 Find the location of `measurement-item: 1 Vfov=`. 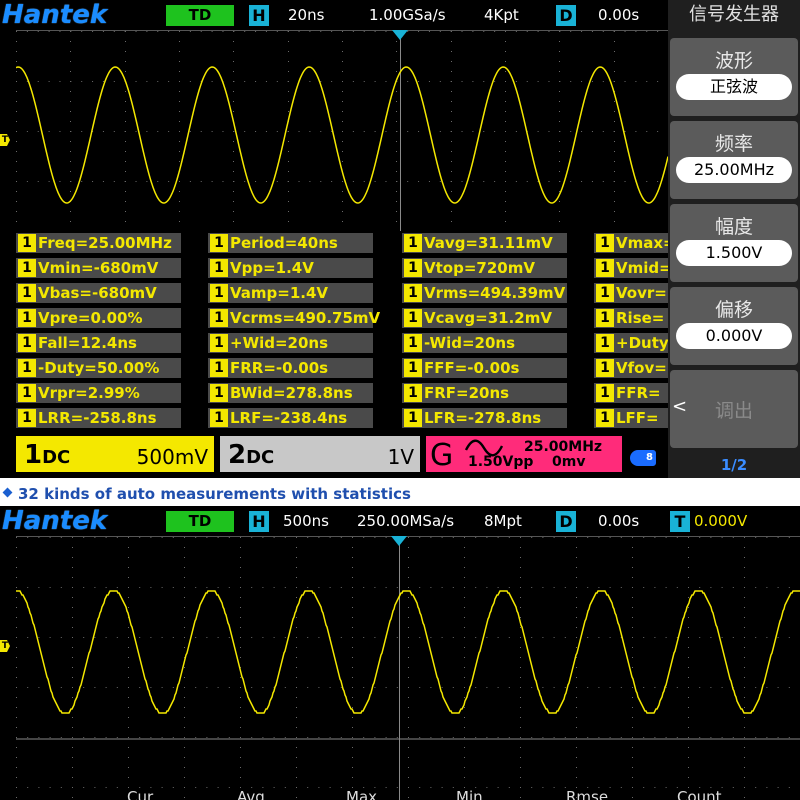

measurement-item: 1 Vfov= is located at coordinates (631, 368).